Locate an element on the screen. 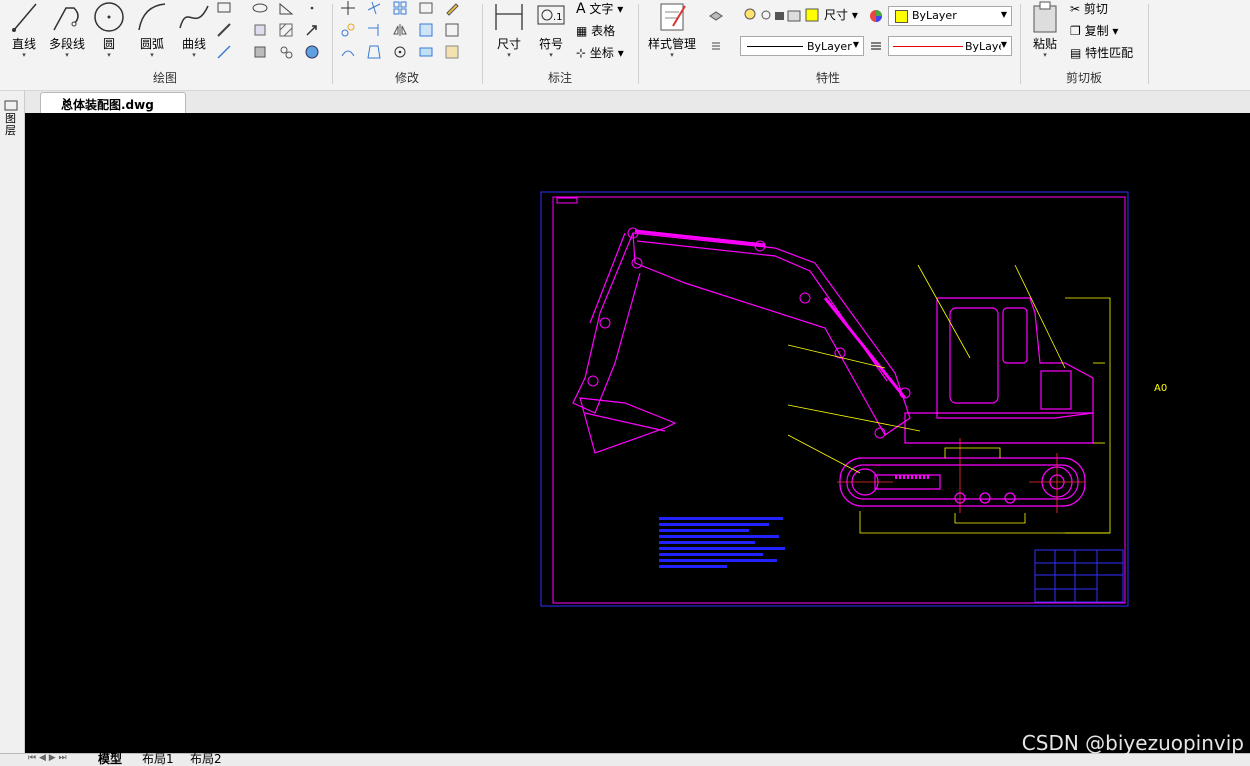 The height and width of the screenshot is (766, 1250). symbol-icon: .1 is located at coordinates (551, 15).